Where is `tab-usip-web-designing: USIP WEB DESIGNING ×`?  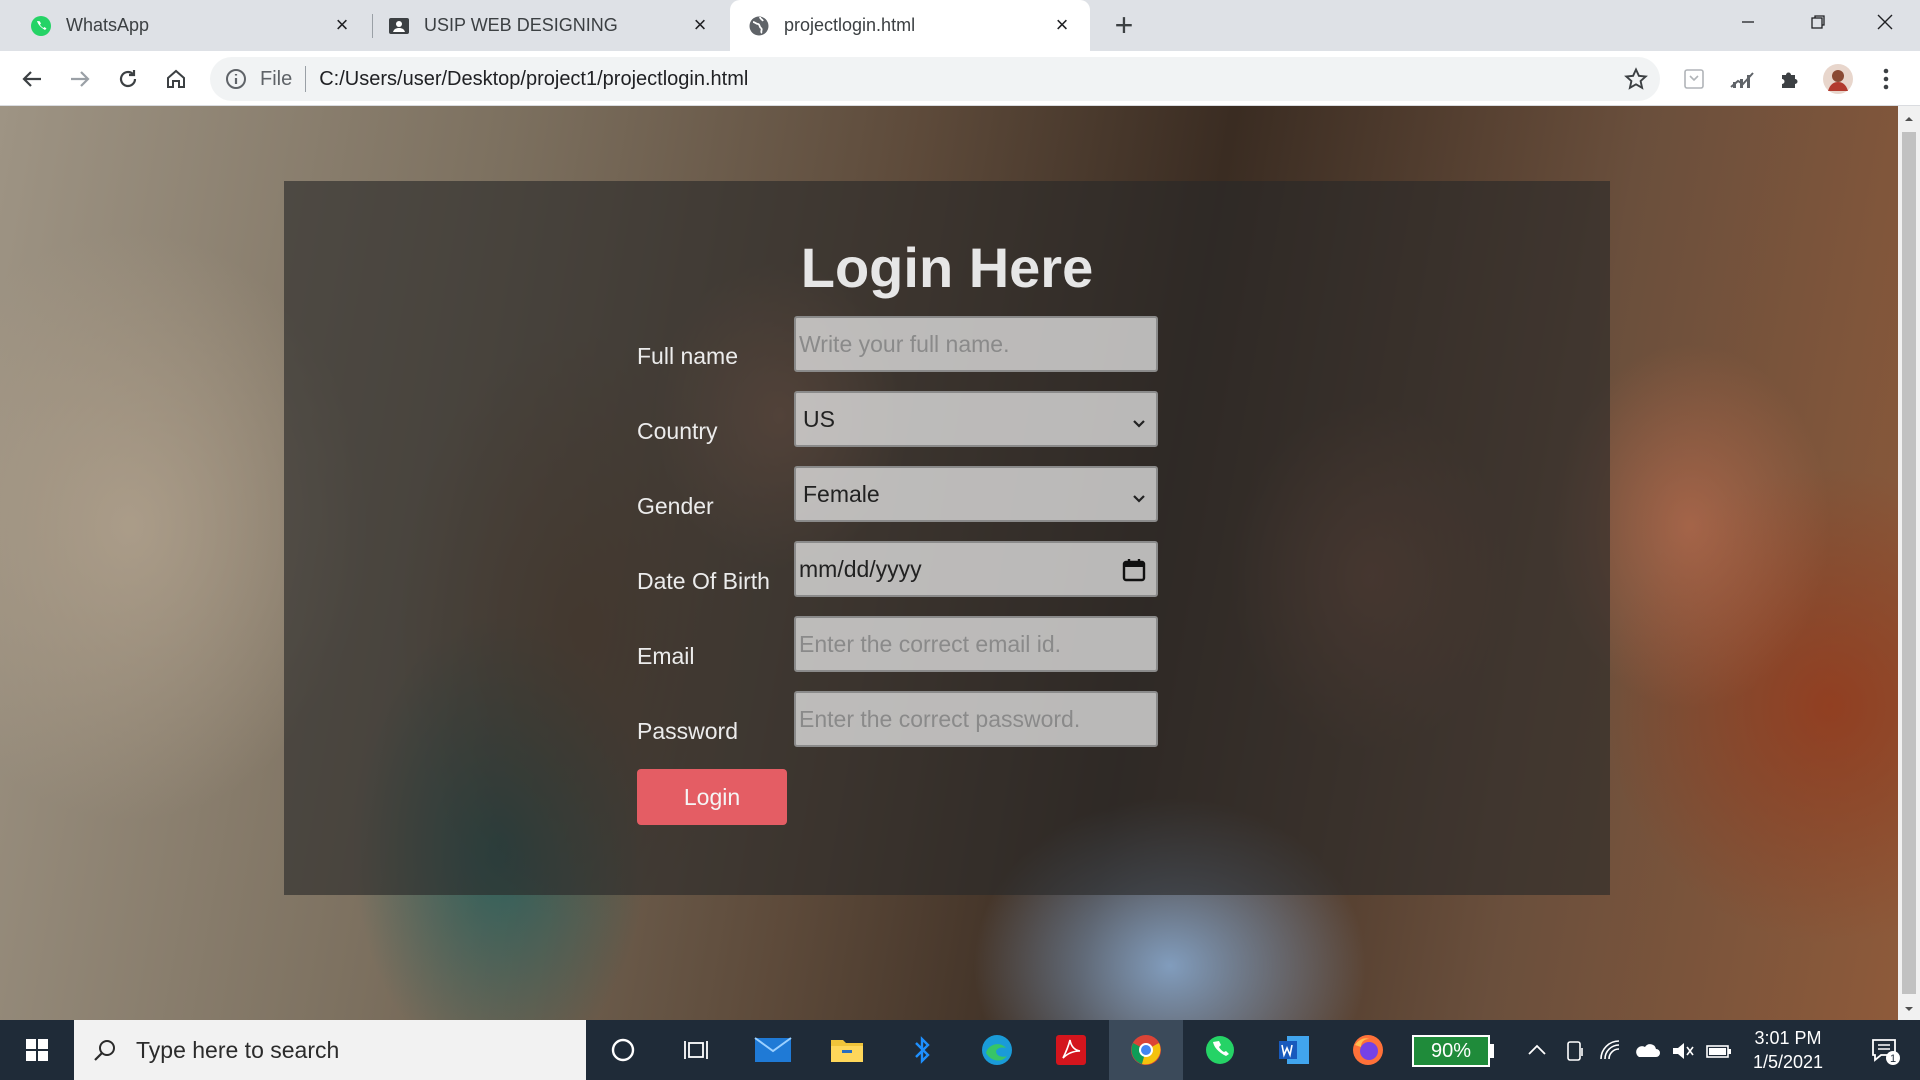 tab-usip-web-designing: USIP WEB DESIGNING × is located at coordinates (551, 25).